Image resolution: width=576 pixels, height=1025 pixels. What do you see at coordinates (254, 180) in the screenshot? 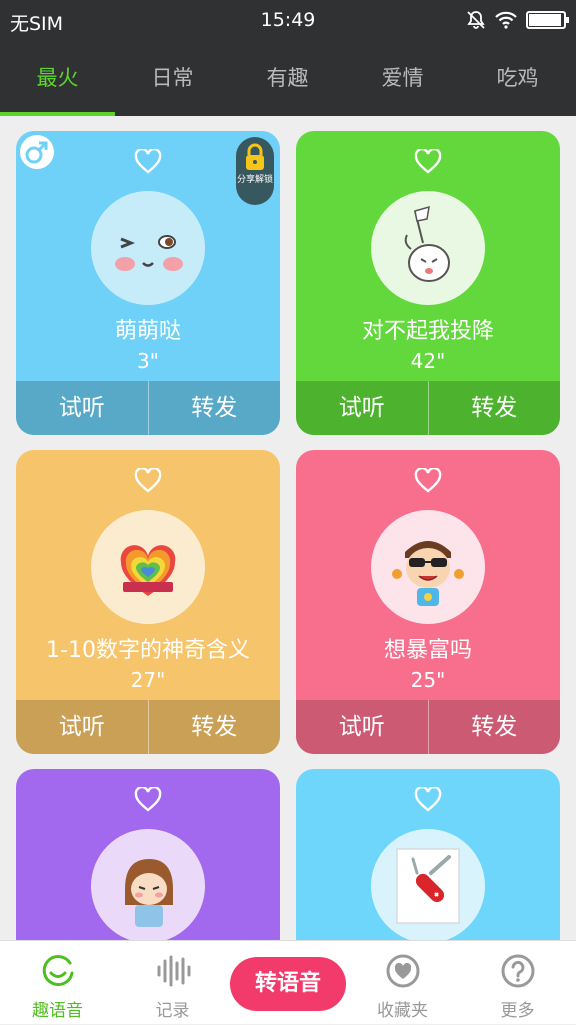
I see `share-unlock-label: 分享解锁` at bounding box center [254, 180].